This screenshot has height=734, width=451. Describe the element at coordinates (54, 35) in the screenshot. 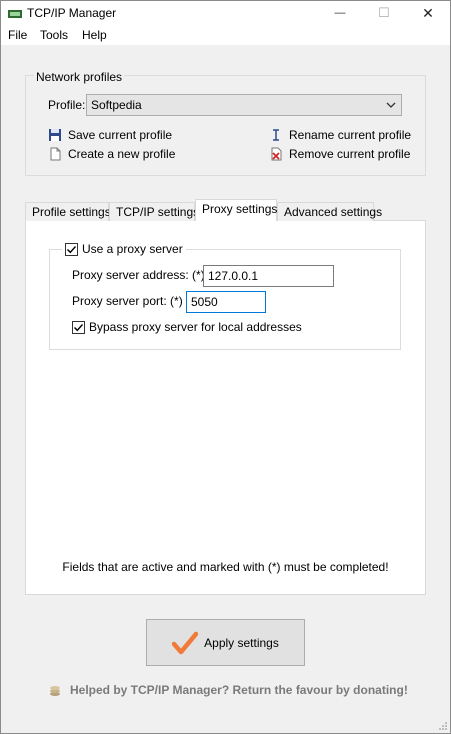

I see `menu-tools: Tools` at that location.